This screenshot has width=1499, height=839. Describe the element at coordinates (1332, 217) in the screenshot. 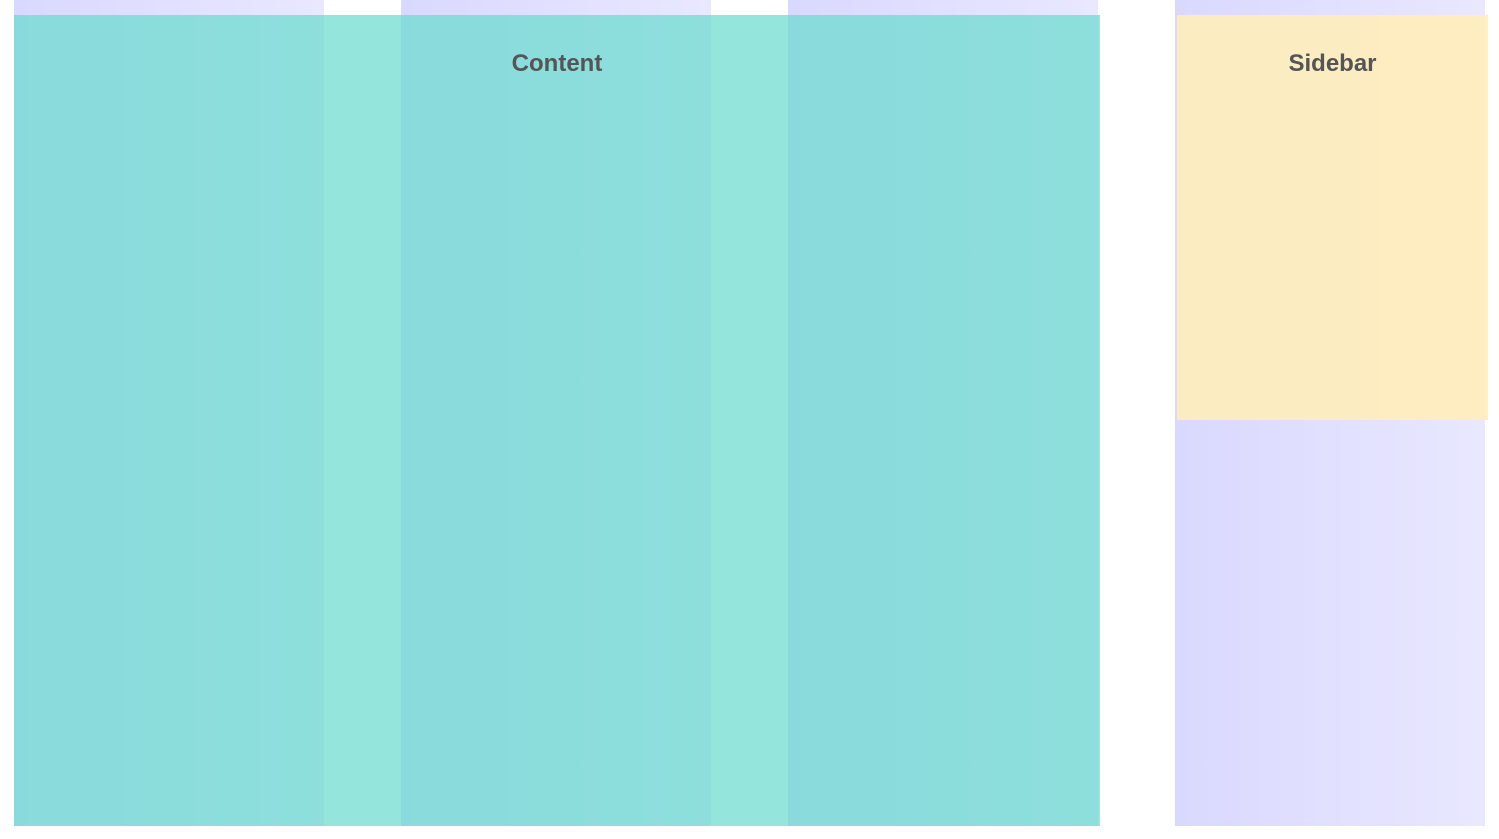

I see `sidebar-area: Sidebar` at that location.